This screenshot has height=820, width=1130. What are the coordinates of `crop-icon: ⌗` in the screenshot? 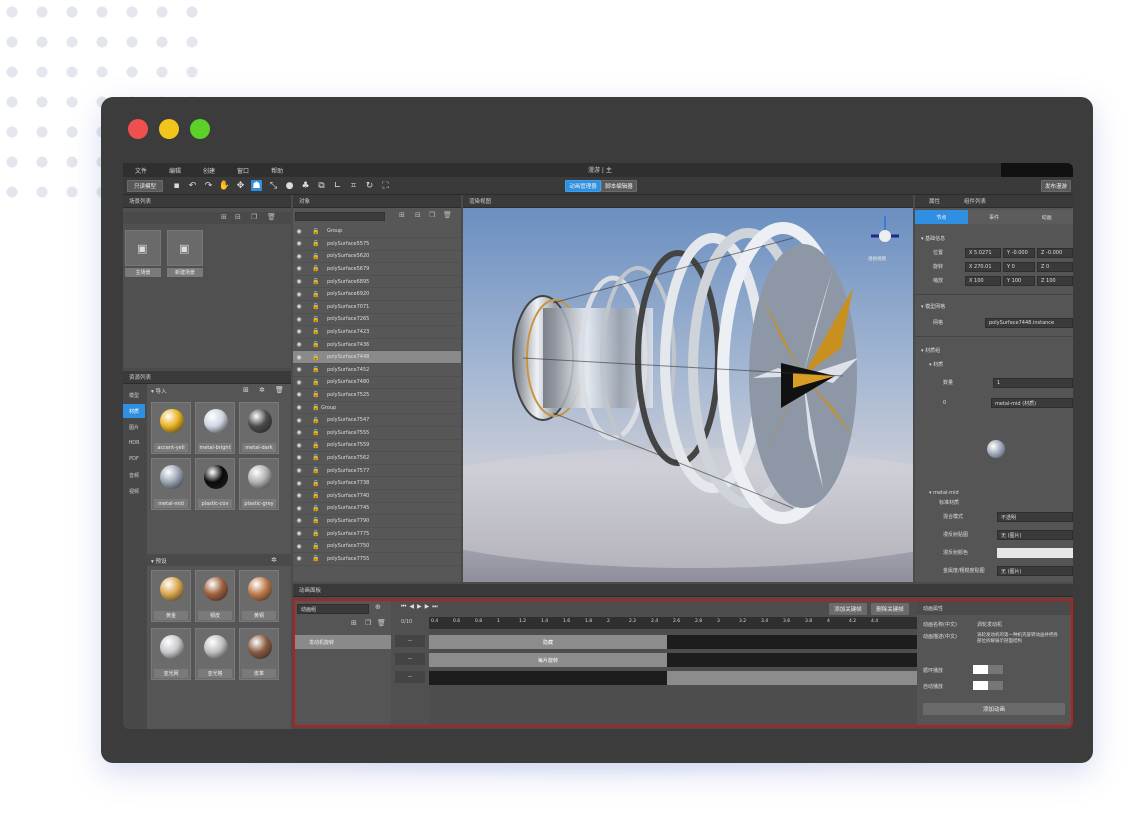 It's located at (353, 185).